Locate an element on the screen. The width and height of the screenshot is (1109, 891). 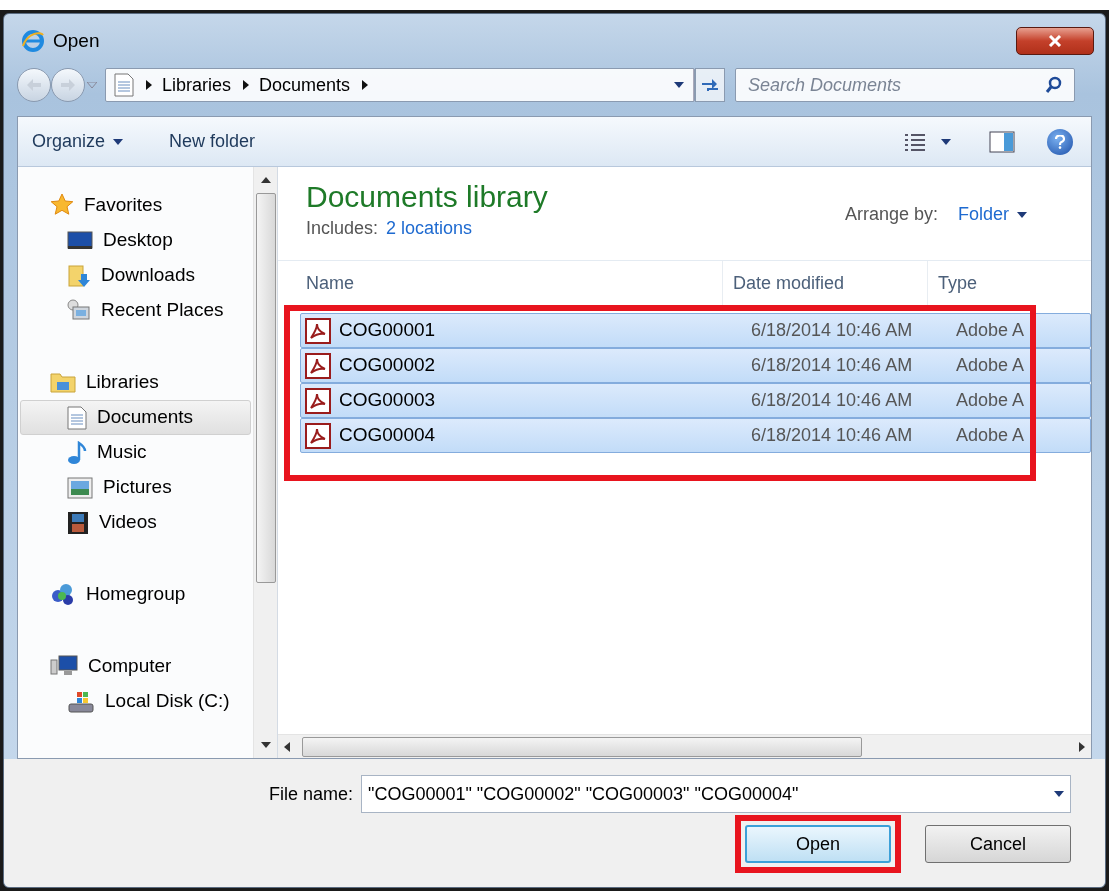
back-button is located at coordinates (34, 85).